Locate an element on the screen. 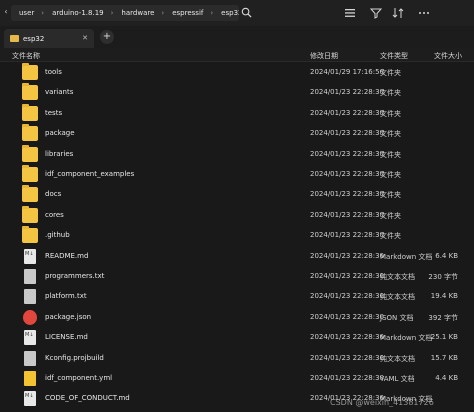 Image resolution: width=474 pixels, height=412 pixels. column-size: 文件大小 is located at coordinates (448, 56).